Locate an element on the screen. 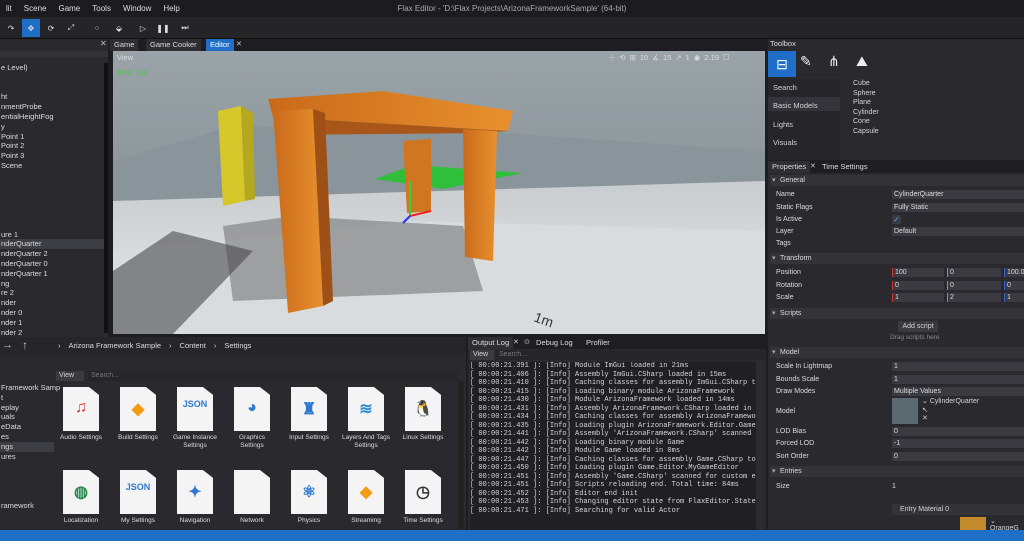 This screenshot has width=1024, height=541. item-cylinder: Cylinder is located at coordinates (866, 113).